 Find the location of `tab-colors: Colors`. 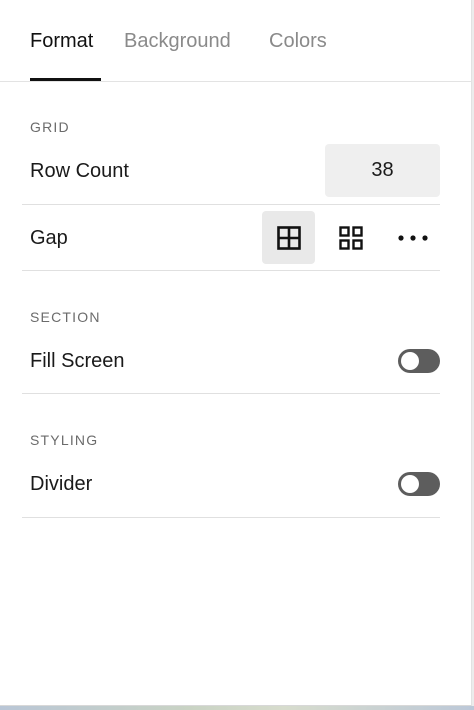

tab-colors: Colors is located at coordinates (298, 41).